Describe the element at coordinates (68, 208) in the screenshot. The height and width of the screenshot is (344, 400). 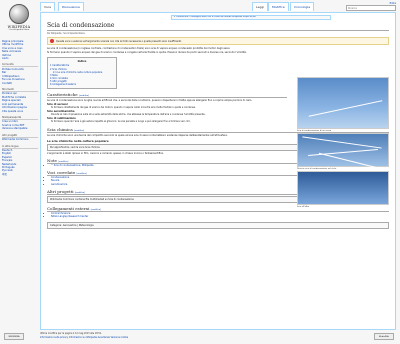
I see `section-title: Collegamenti esterni` at that location.